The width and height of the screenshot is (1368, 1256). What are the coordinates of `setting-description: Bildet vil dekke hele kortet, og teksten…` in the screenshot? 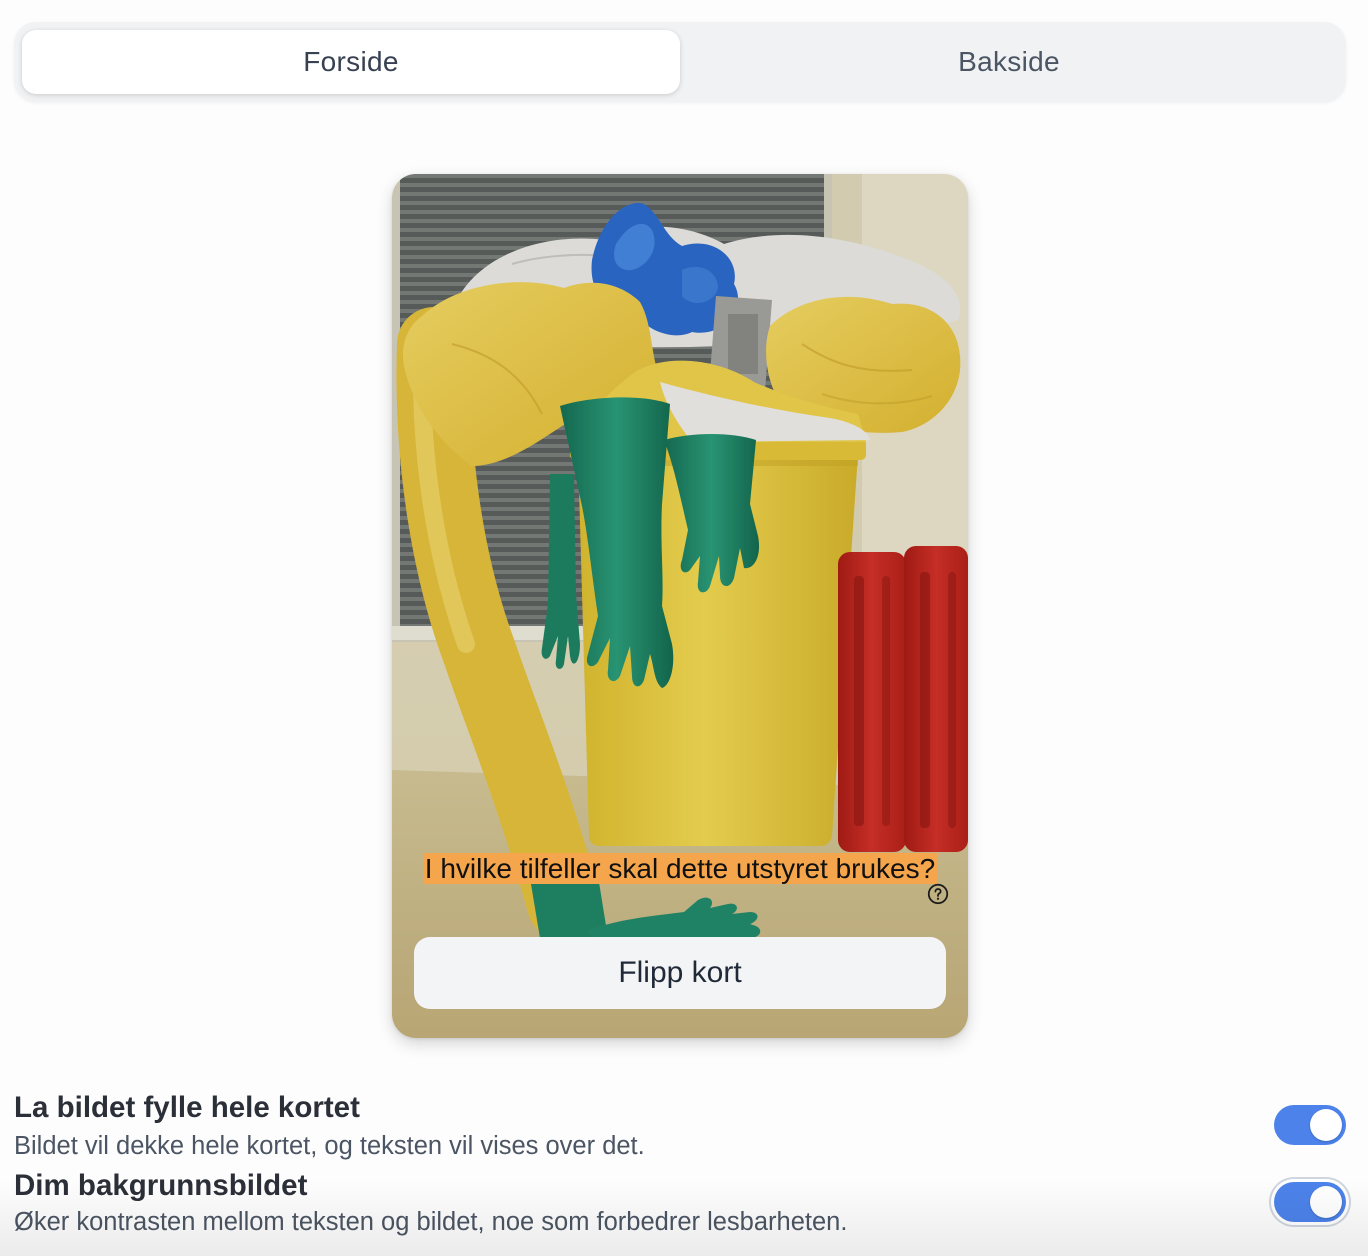 It's located at (329, 1146).